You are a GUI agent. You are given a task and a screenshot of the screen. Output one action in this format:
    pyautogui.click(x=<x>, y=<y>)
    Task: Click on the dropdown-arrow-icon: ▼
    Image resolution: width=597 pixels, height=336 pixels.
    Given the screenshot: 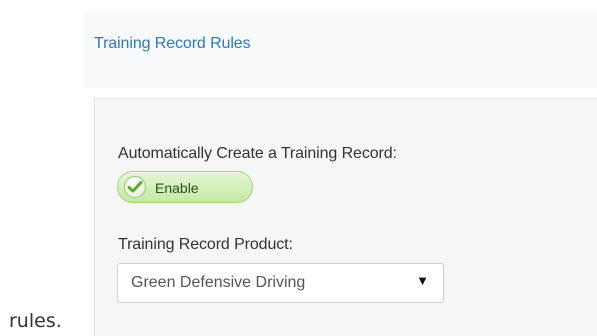 What is the action you would take?
    pyautogui.click(x=422, y=280)
    